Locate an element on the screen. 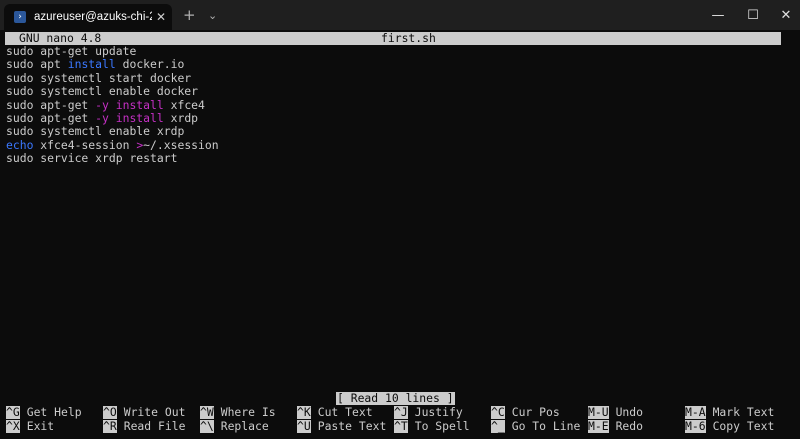 Image resolution: width=800 pixels, height=439 pixels. editor-line: sudo systemctl enable docker is located at coordinates (112, 91).